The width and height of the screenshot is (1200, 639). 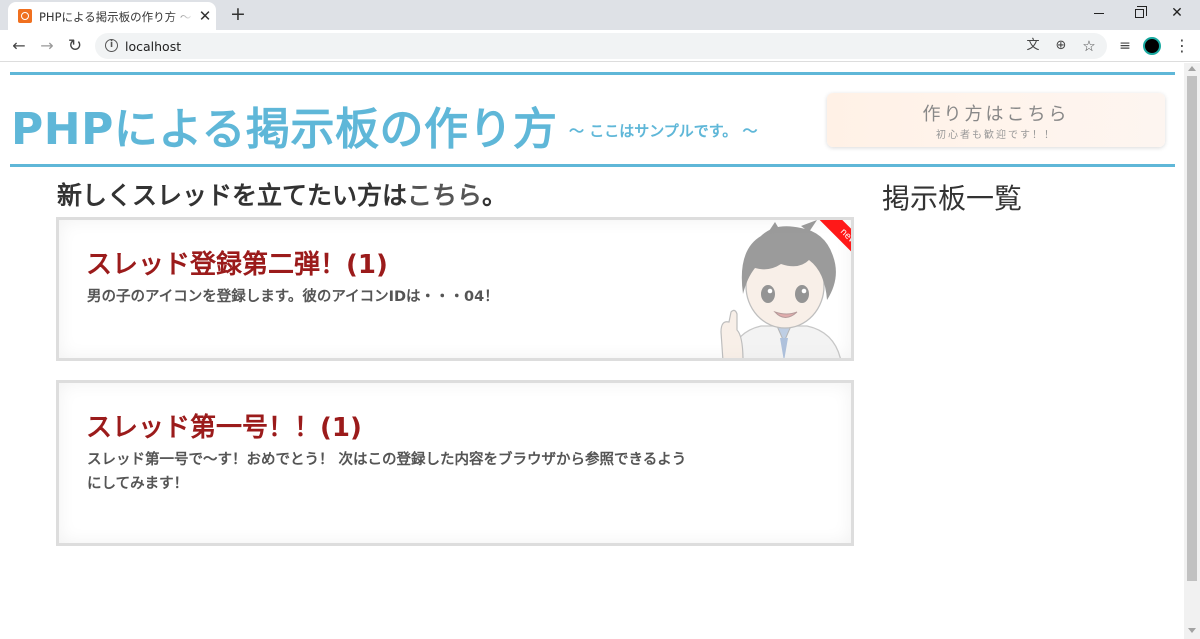 What do you see at coordinates (1152, 46) in the screenshot?
I see `profile-avatar-icon` at bounding box center [1152, 46].